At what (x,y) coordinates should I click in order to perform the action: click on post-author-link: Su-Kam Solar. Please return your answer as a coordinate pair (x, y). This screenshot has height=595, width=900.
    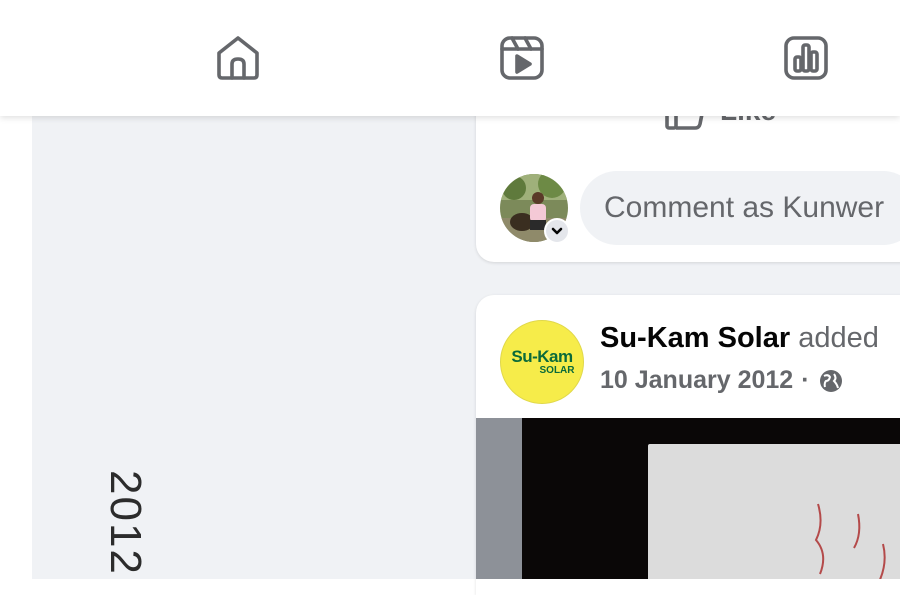
    Looking at the image, I should click on (695, 338).